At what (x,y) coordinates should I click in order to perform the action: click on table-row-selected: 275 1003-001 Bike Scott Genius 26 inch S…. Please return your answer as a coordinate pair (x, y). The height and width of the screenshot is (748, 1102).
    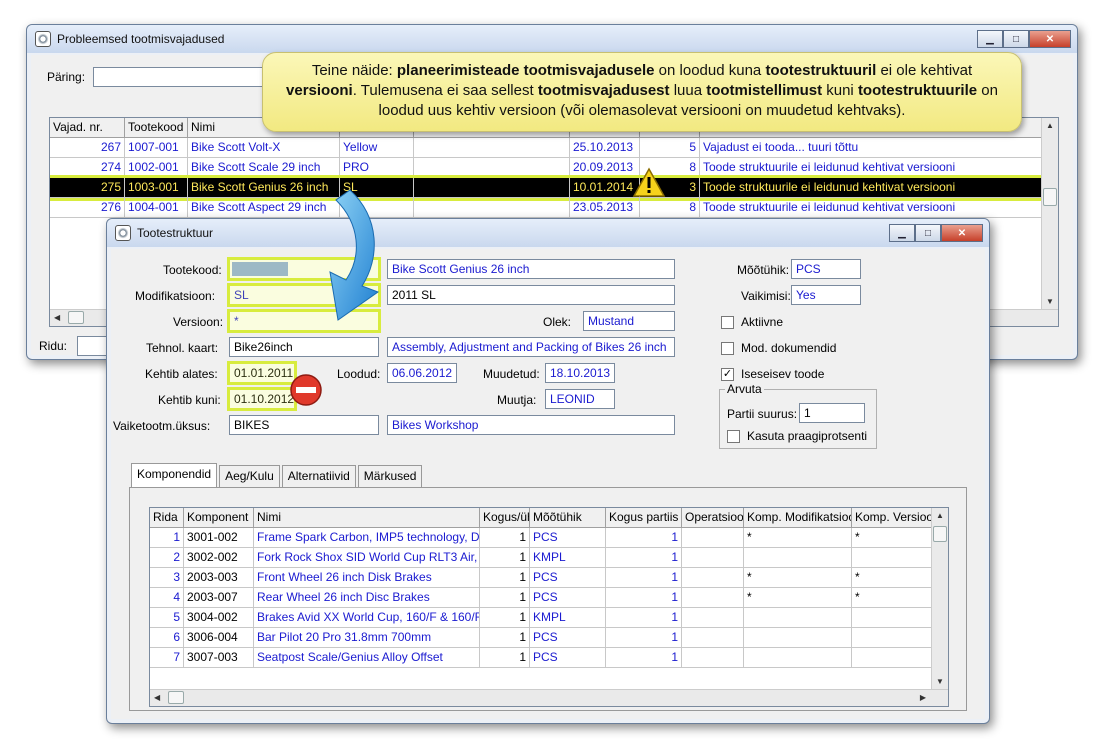
    Looking at the image, I should click on (548, 188).